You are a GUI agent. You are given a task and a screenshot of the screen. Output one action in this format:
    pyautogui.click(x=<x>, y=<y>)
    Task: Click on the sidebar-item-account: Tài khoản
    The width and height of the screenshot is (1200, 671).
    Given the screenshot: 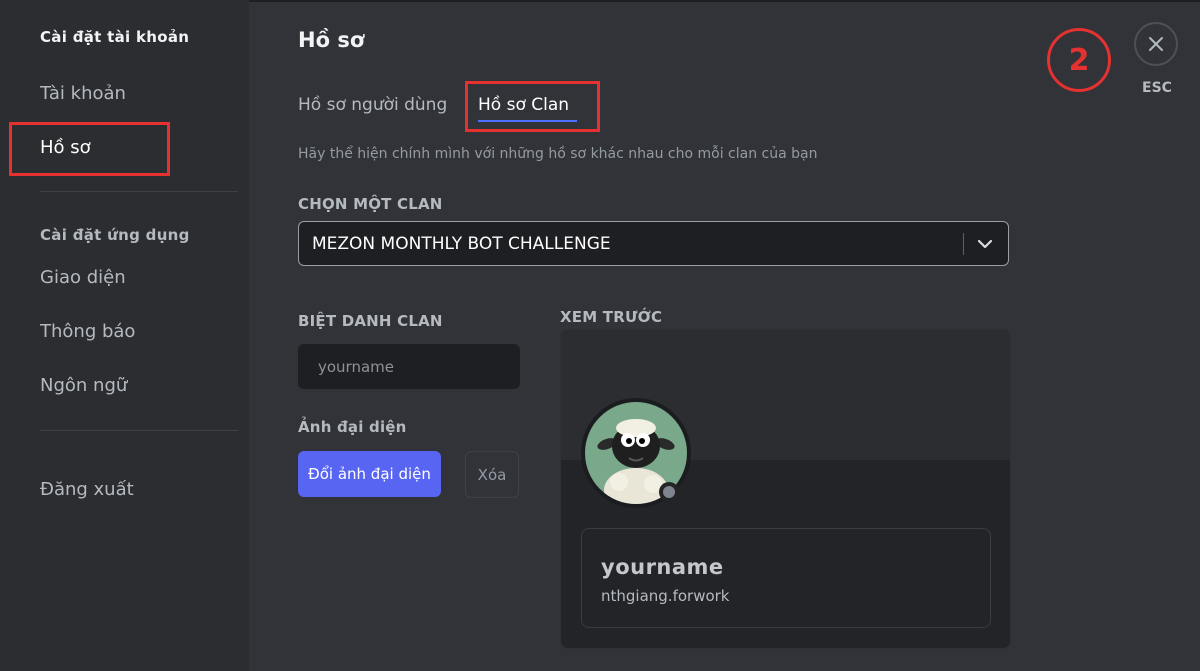 What is the action you would take?
    pyautogui.click(x=83, y=93)
    